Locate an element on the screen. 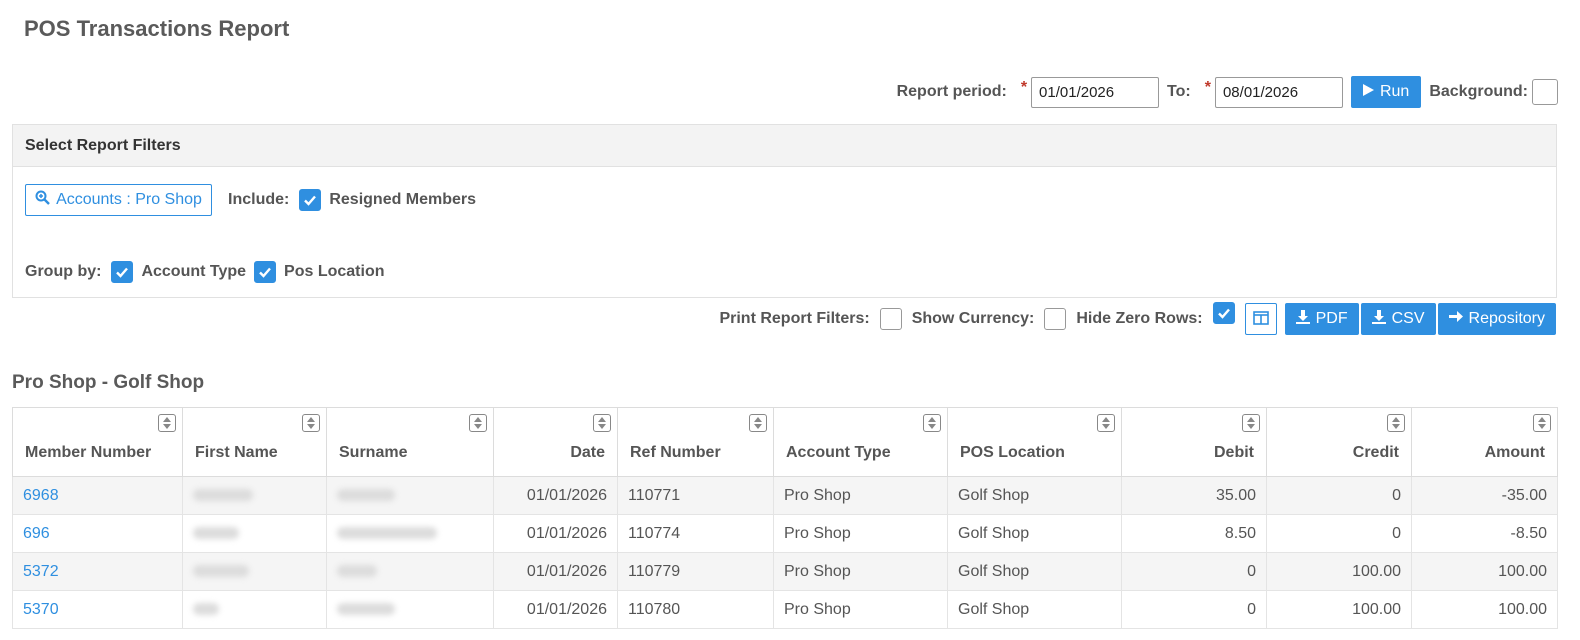 The width and height of the screenshot is (1580, 640). hide-zero-rows-label: Hide Zero Rows: is located at coordinates (1139, 318).